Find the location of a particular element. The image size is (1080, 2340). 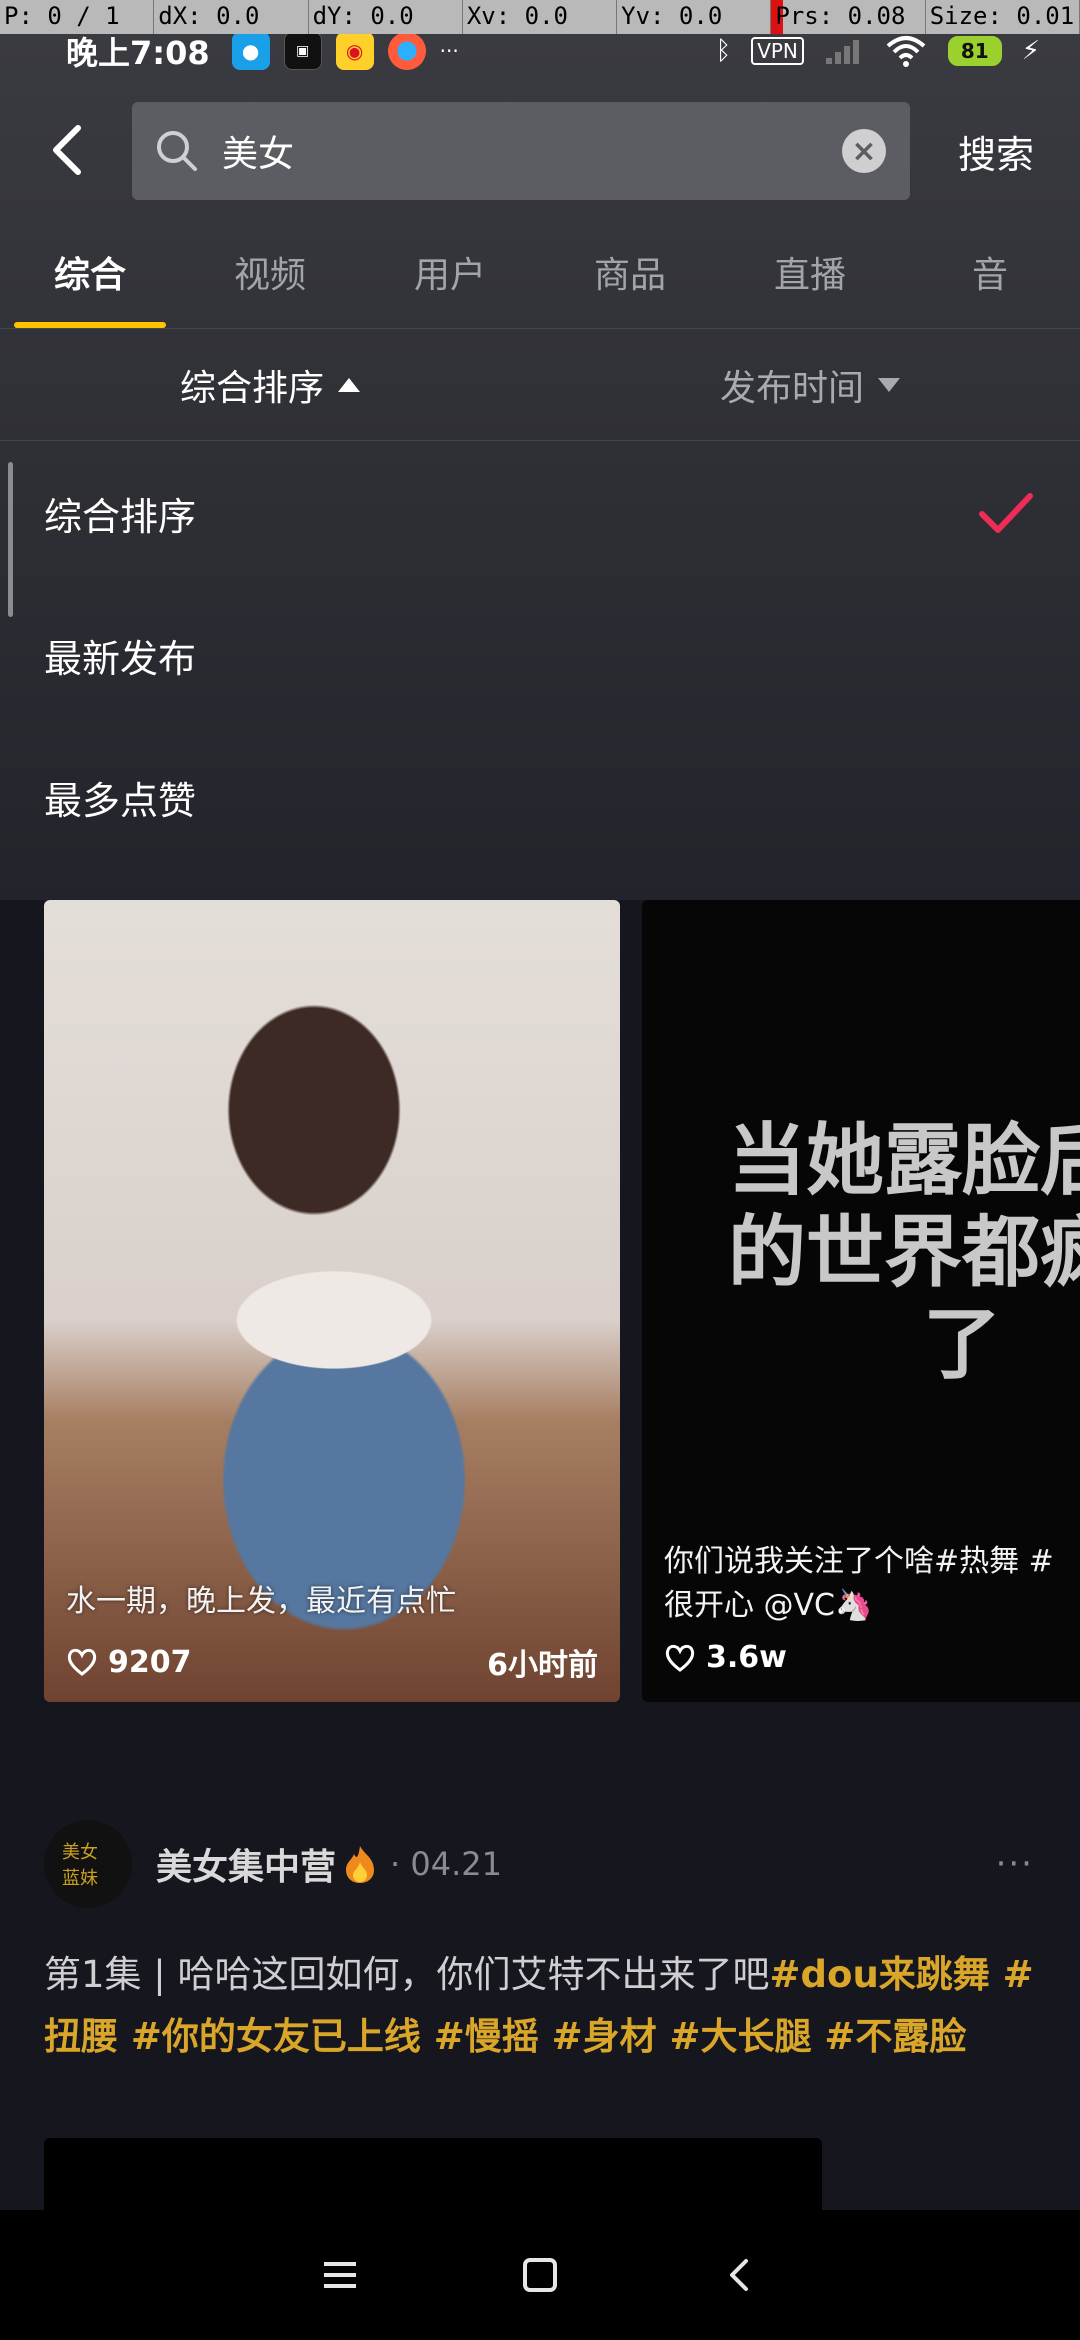

vpn-icon: VPN is located at coordinates (777, 51).